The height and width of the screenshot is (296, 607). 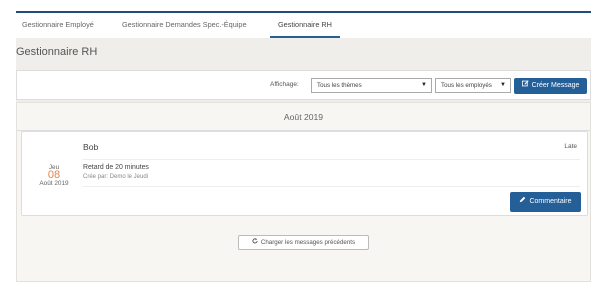 What do you see at coordinates (555, 85) in the screenshot?
I see `create-message-label: Créer Message` at bounding box center [555, 85].